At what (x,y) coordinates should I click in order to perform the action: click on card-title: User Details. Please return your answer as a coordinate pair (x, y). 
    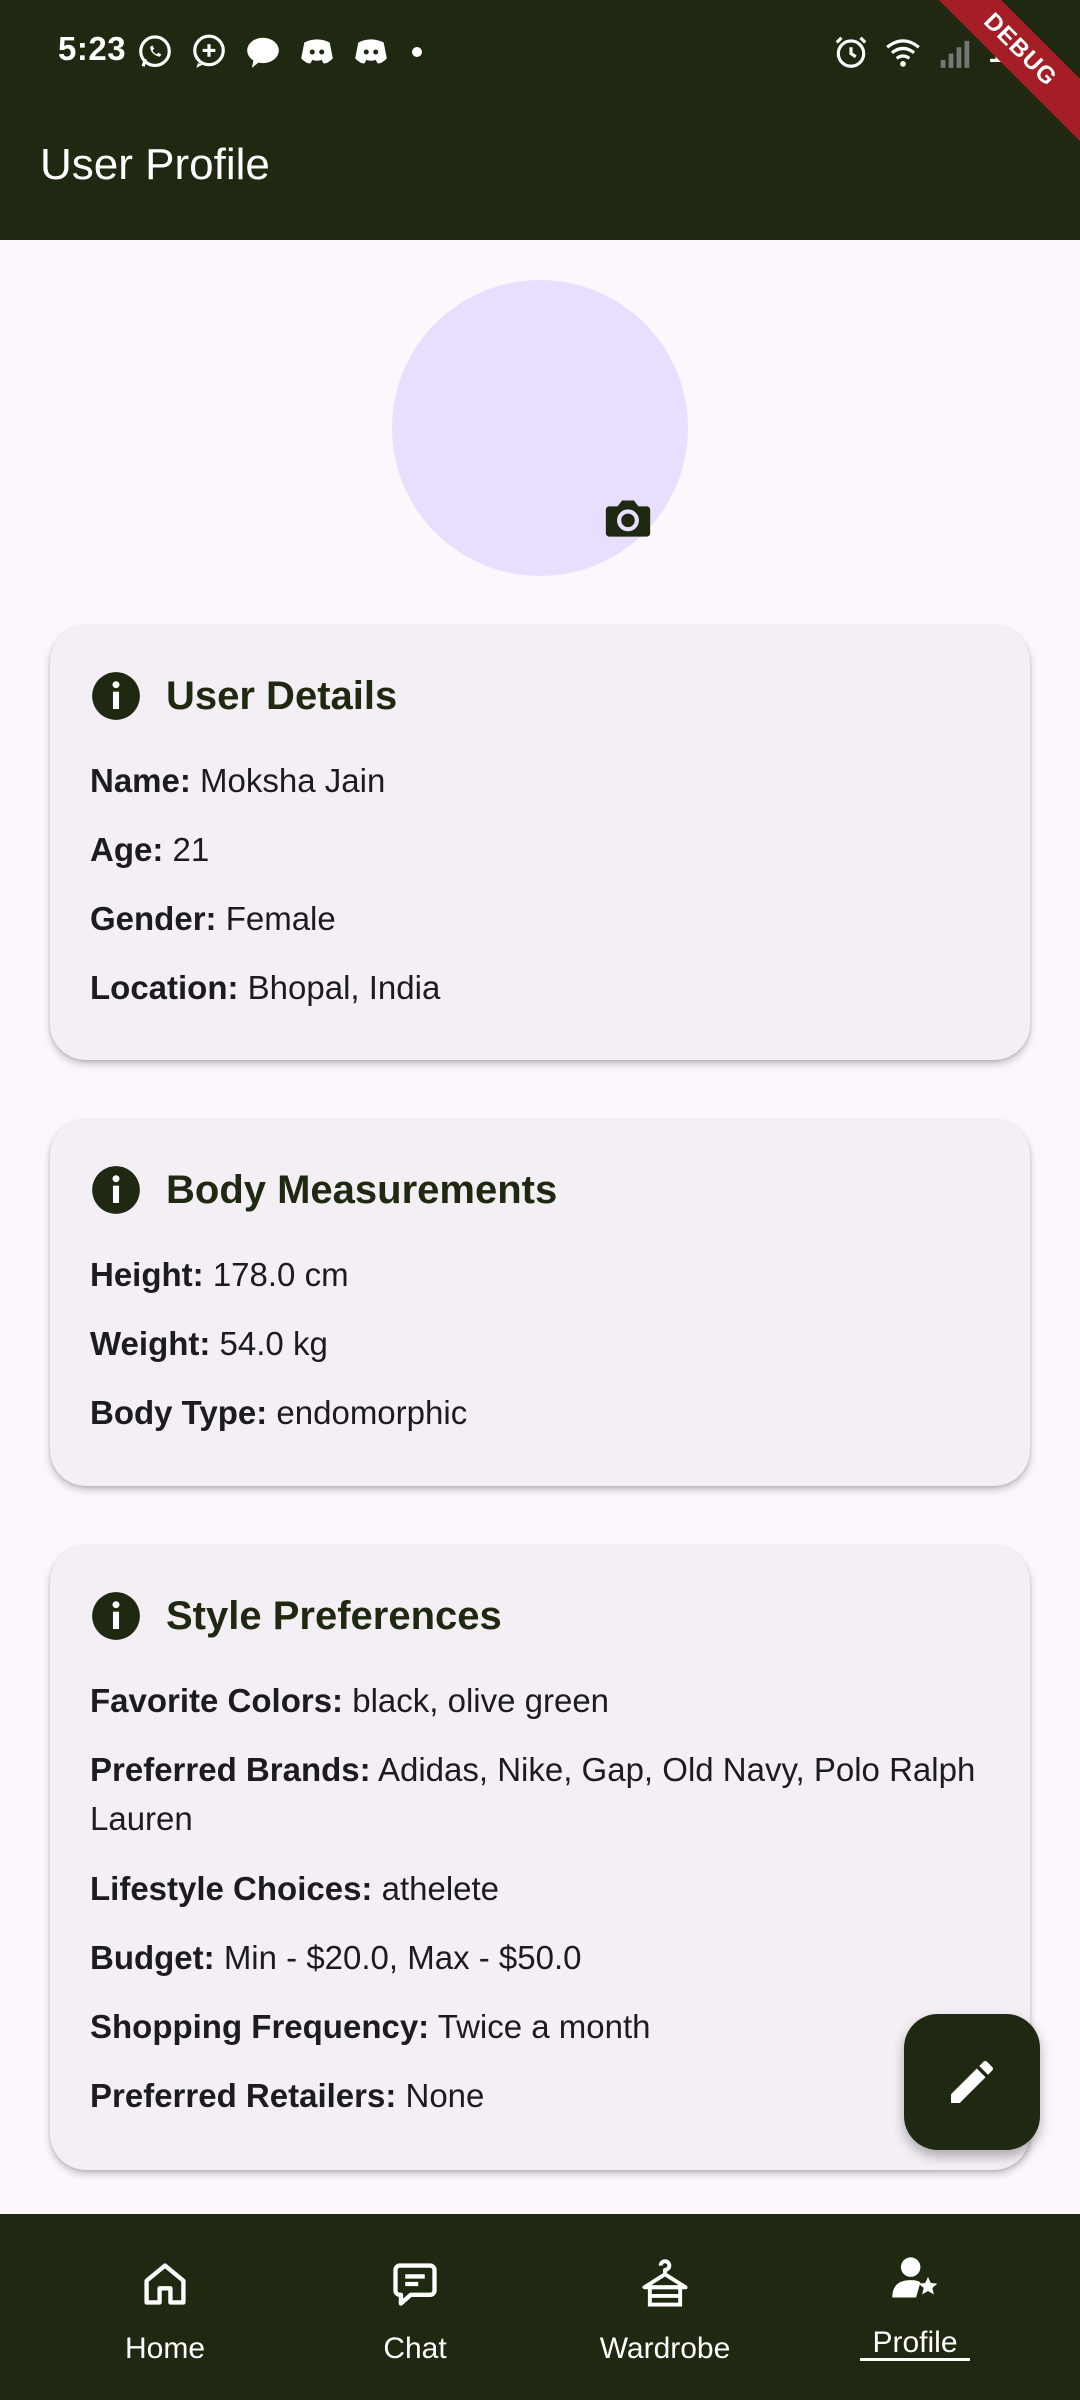
    Looking at the image, I should click on (282, 695).